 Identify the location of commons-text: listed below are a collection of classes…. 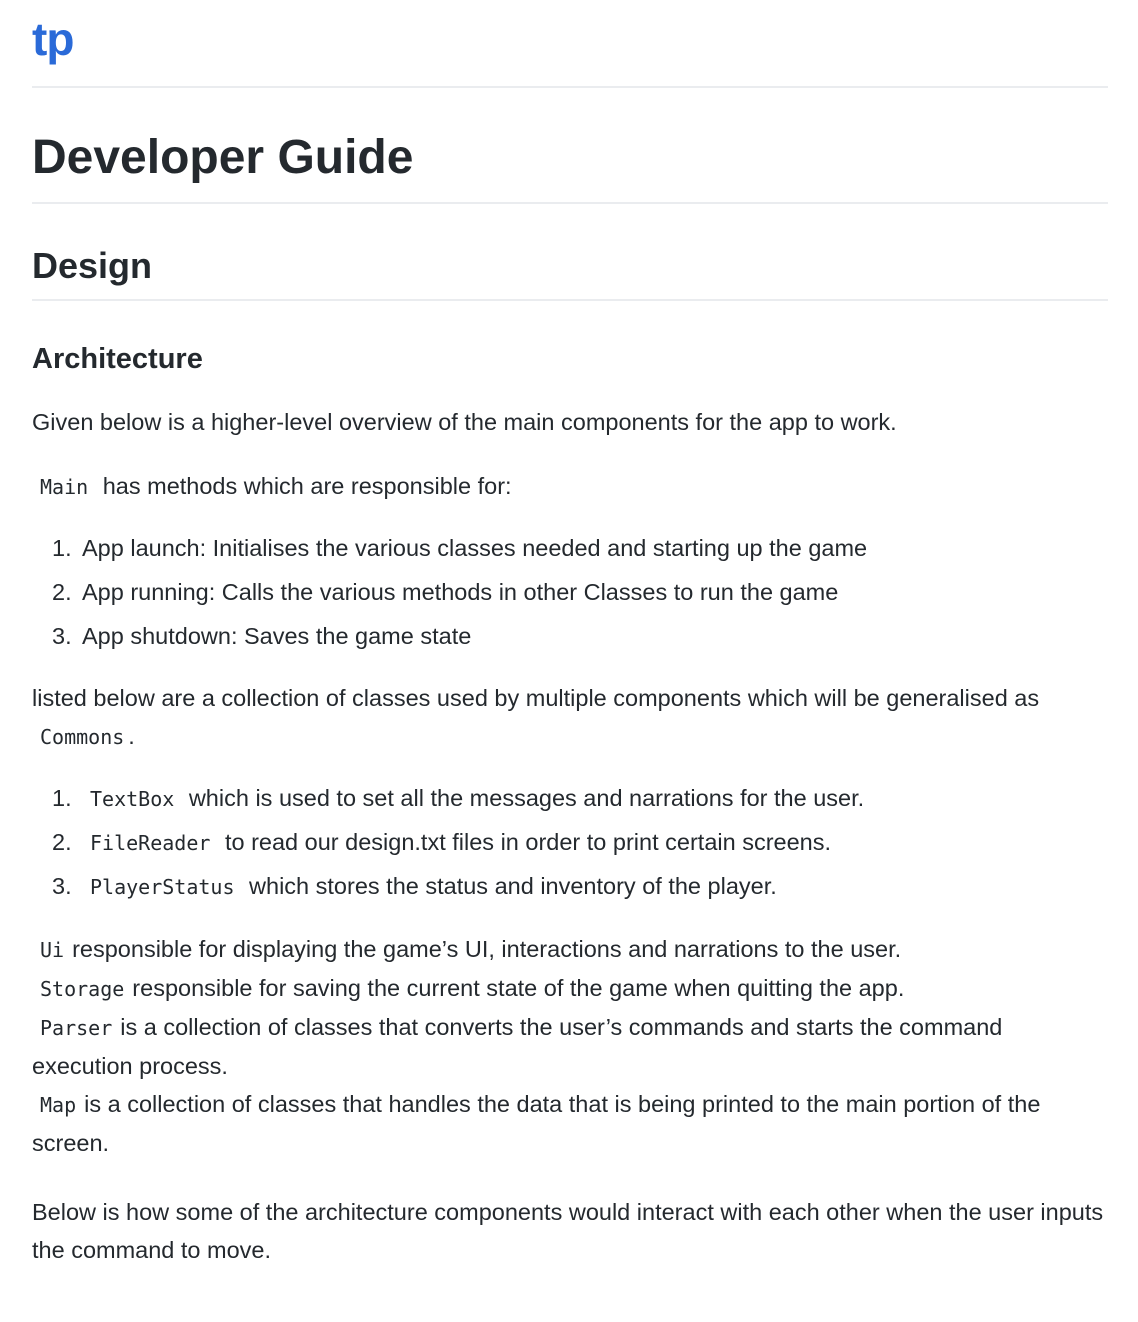
(536, 698).